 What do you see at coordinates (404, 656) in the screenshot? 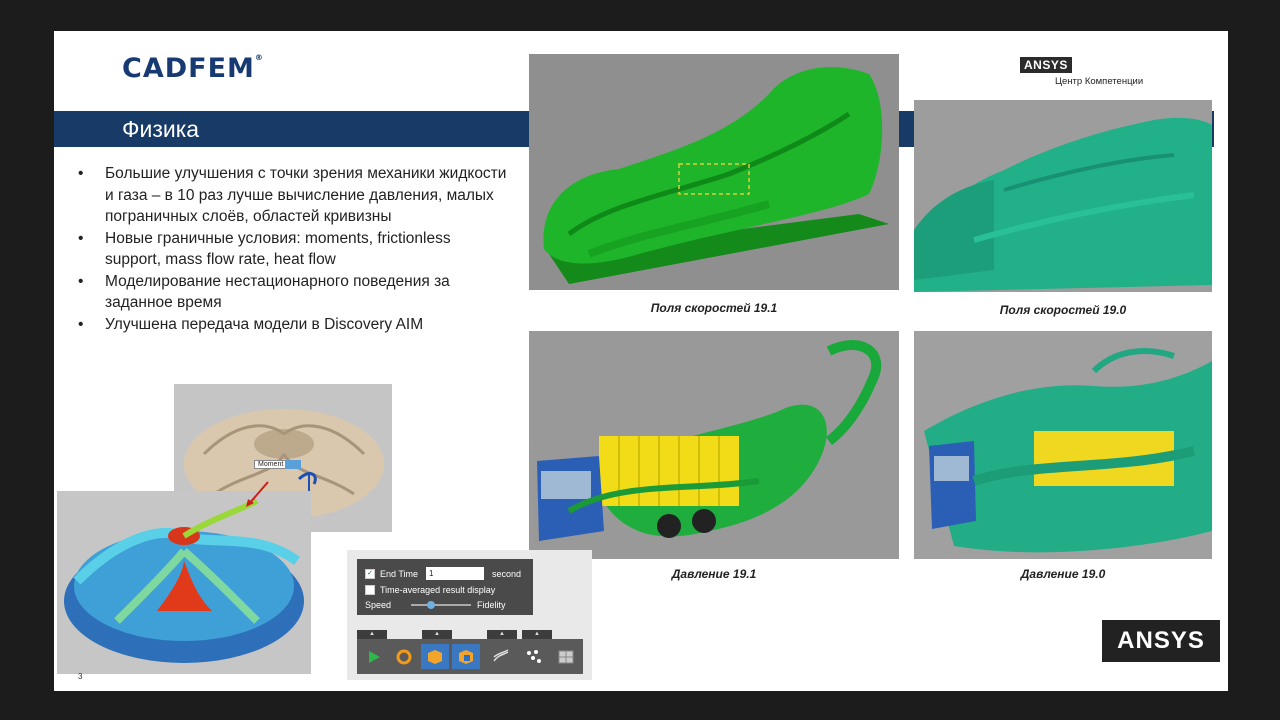
I see `reset-icon` at bounding box center [404, 656].